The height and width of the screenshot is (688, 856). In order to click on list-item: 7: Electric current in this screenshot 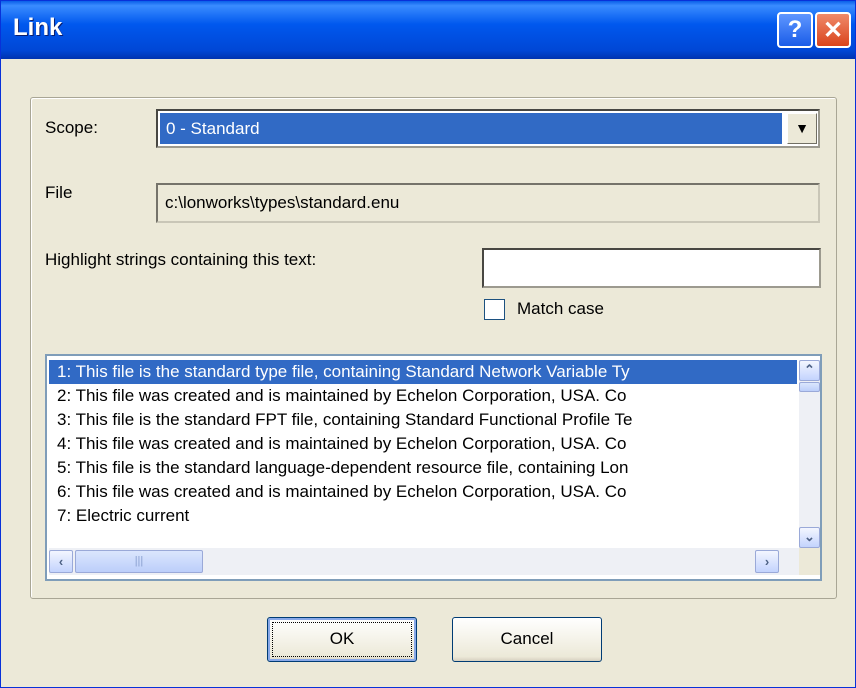, I will do `click(423, 516)`.